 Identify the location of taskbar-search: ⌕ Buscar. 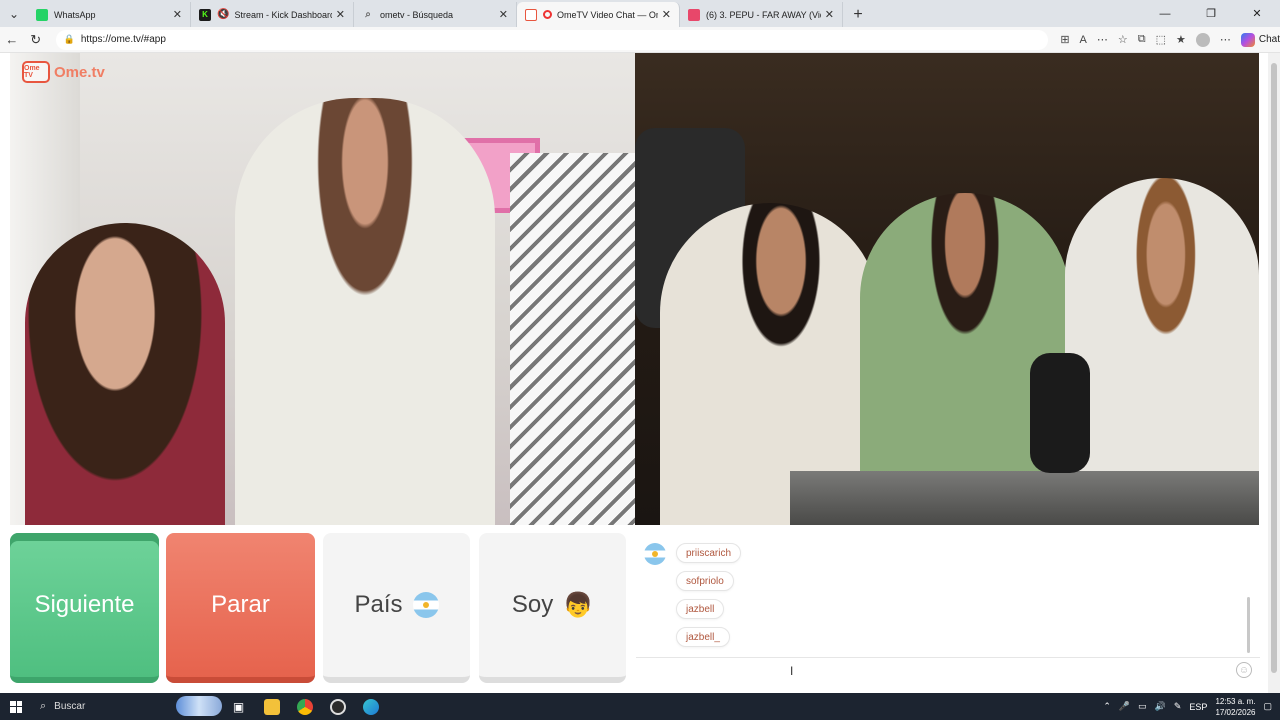
(127, 706).